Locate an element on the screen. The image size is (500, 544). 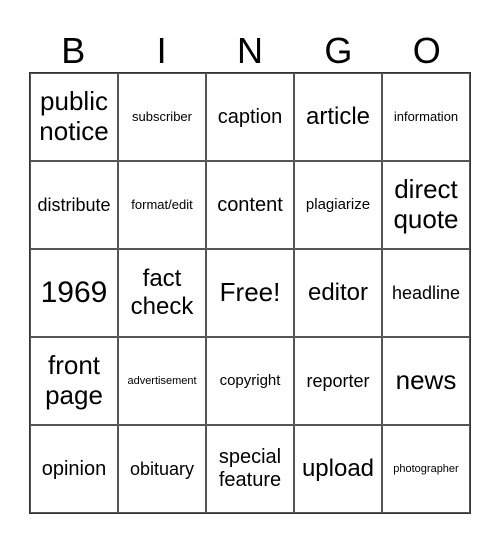
bingo-cell: editor is located at coordinates (338, 293).